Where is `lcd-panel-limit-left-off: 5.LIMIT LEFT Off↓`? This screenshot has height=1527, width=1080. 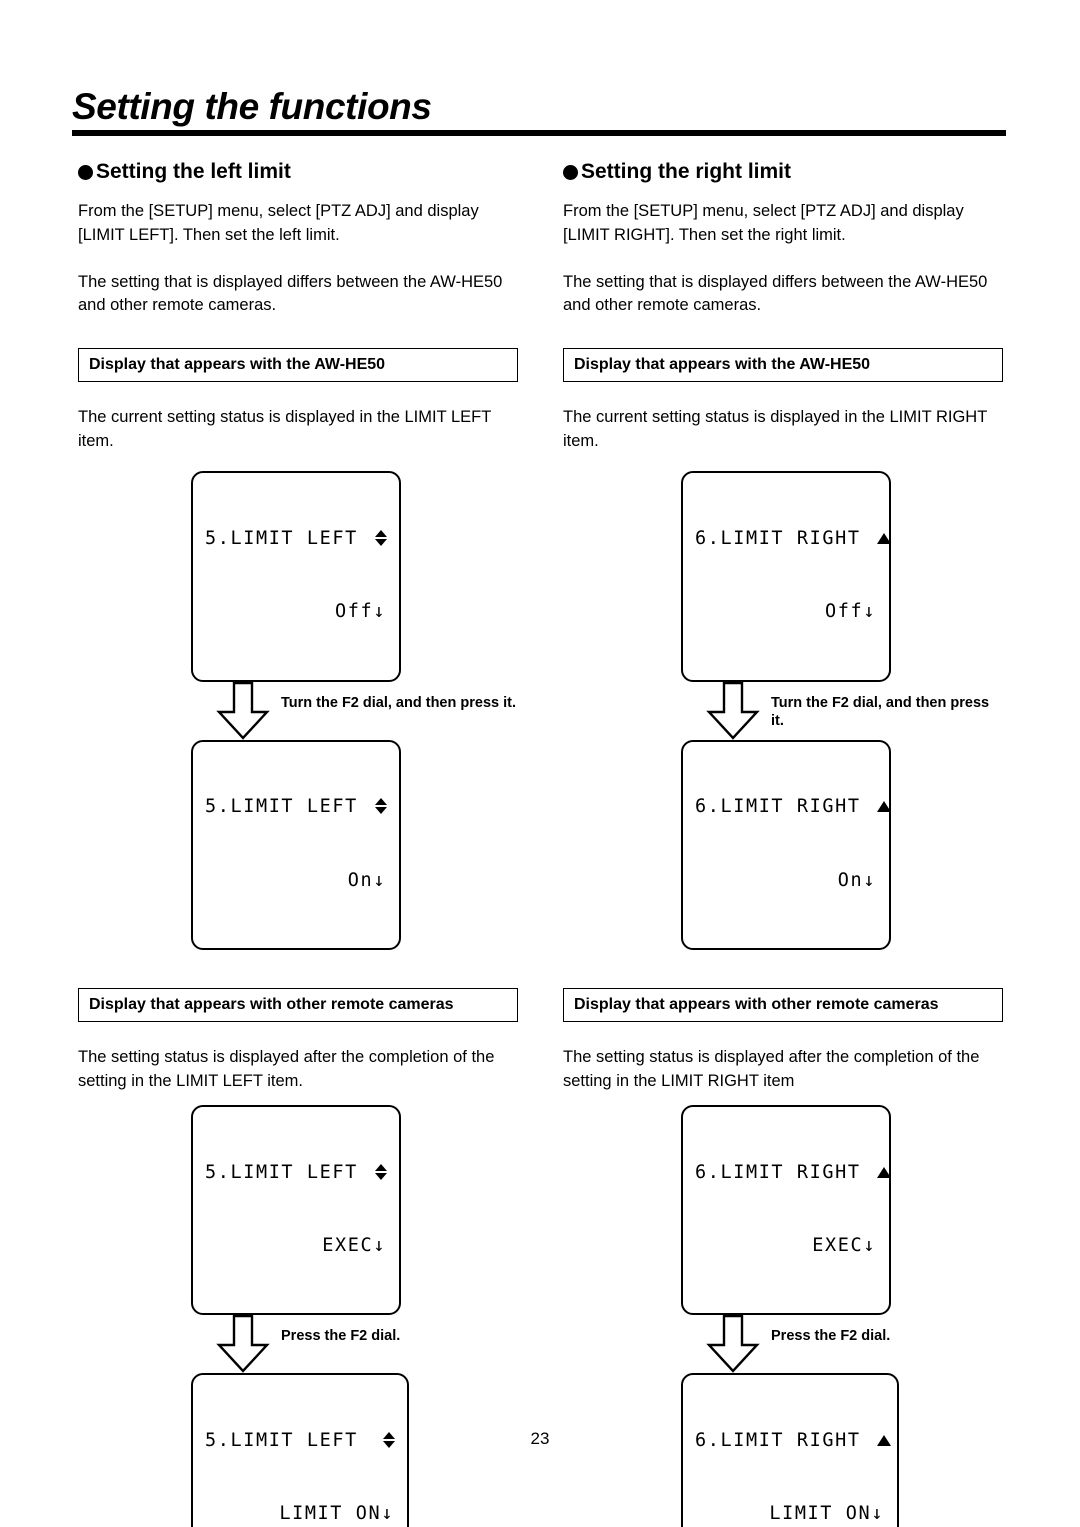
lcd-panel-limit-left-off: 5.LIMIT LEFT Off↓ is located at coordinates (296, 576).